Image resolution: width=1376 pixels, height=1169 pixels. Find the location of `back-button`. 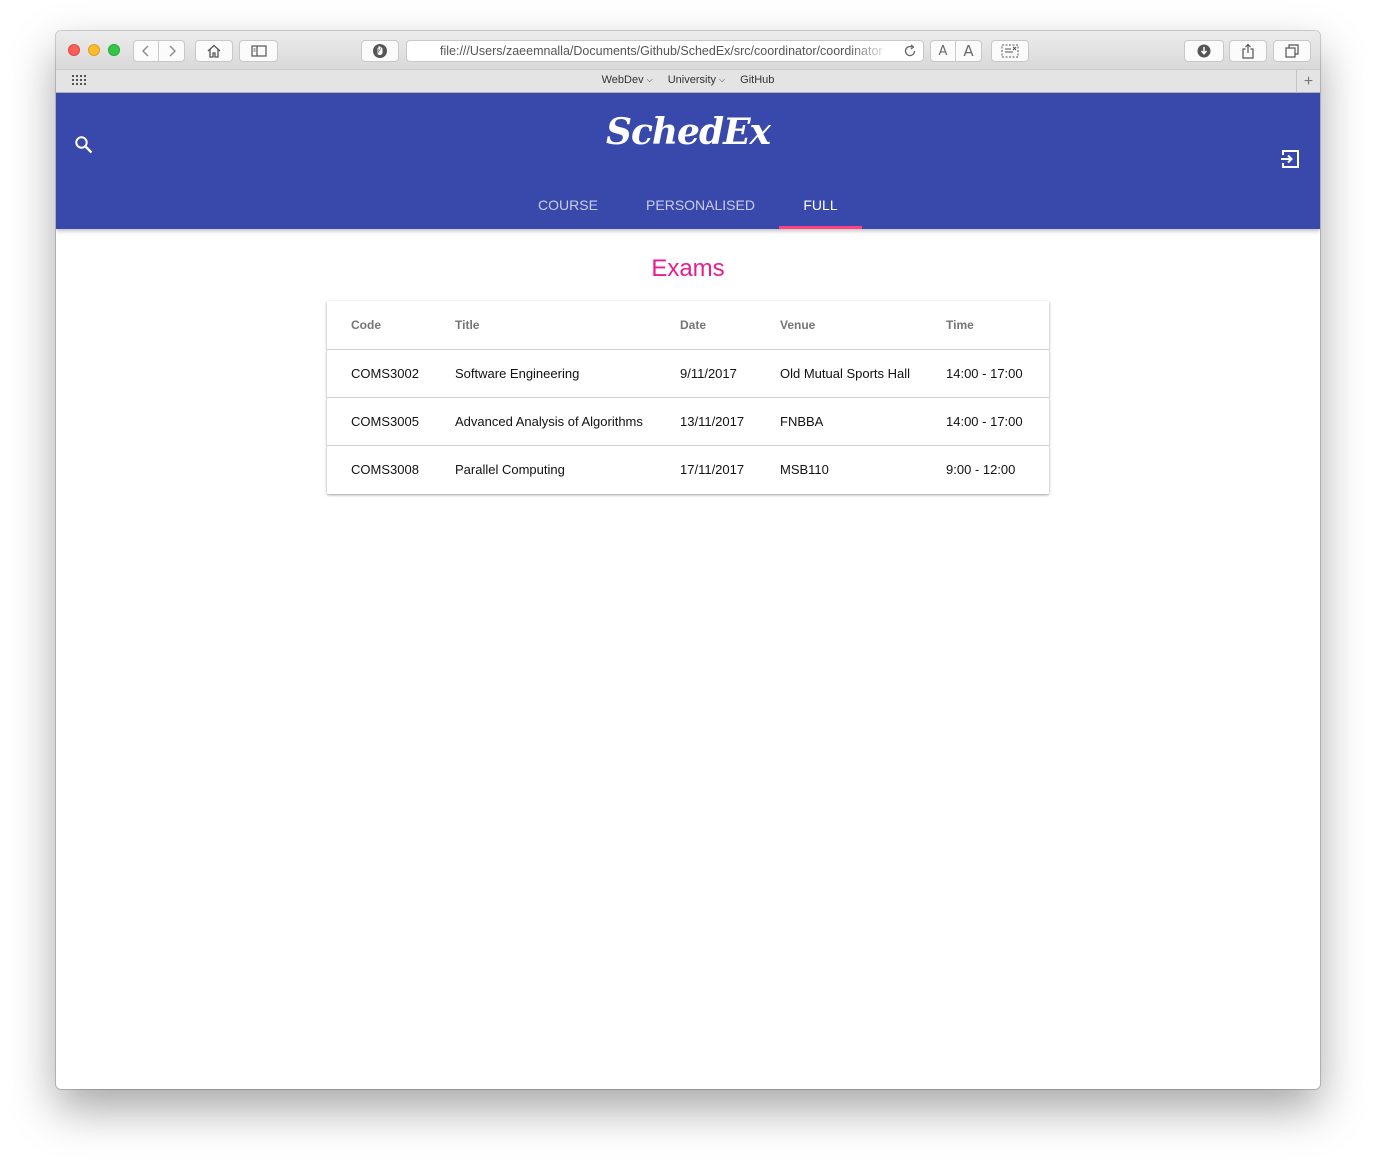

back-button is located at coordinates (146, 51).